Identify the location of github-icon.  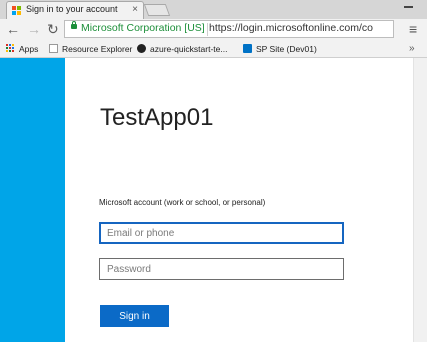
(141, 48).